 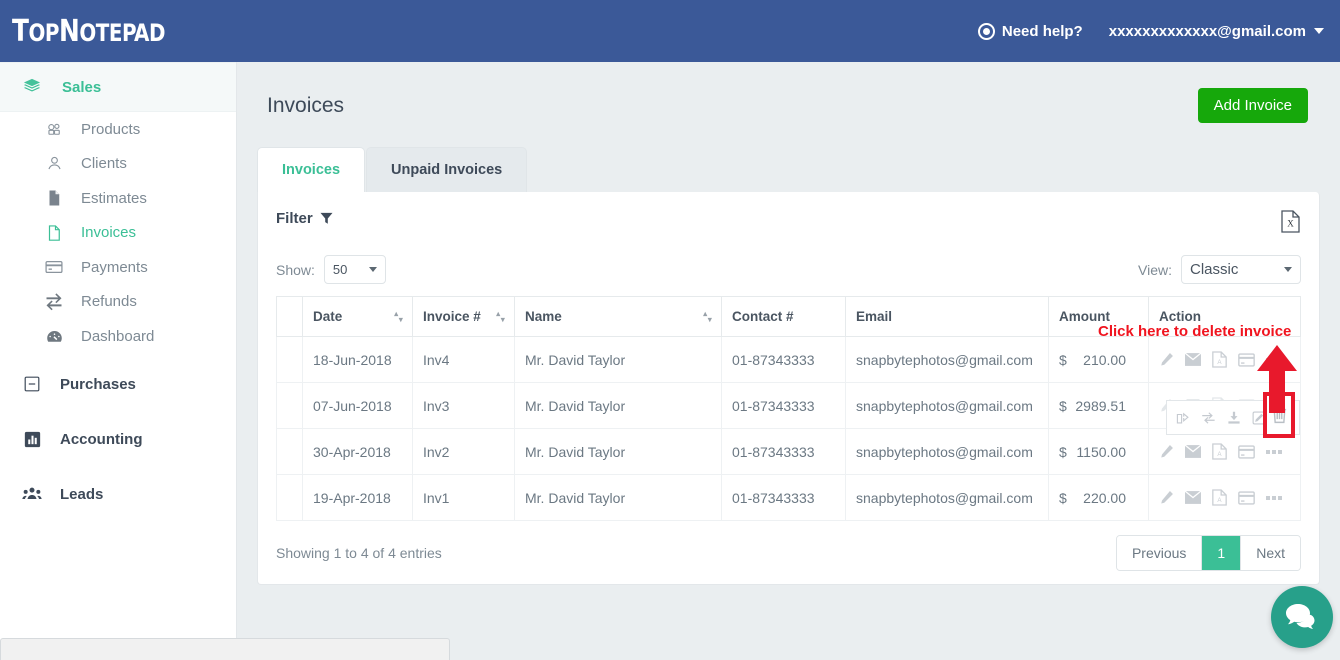 I want to click on cell-invoice: Inv2, so click(x=463, y=451).